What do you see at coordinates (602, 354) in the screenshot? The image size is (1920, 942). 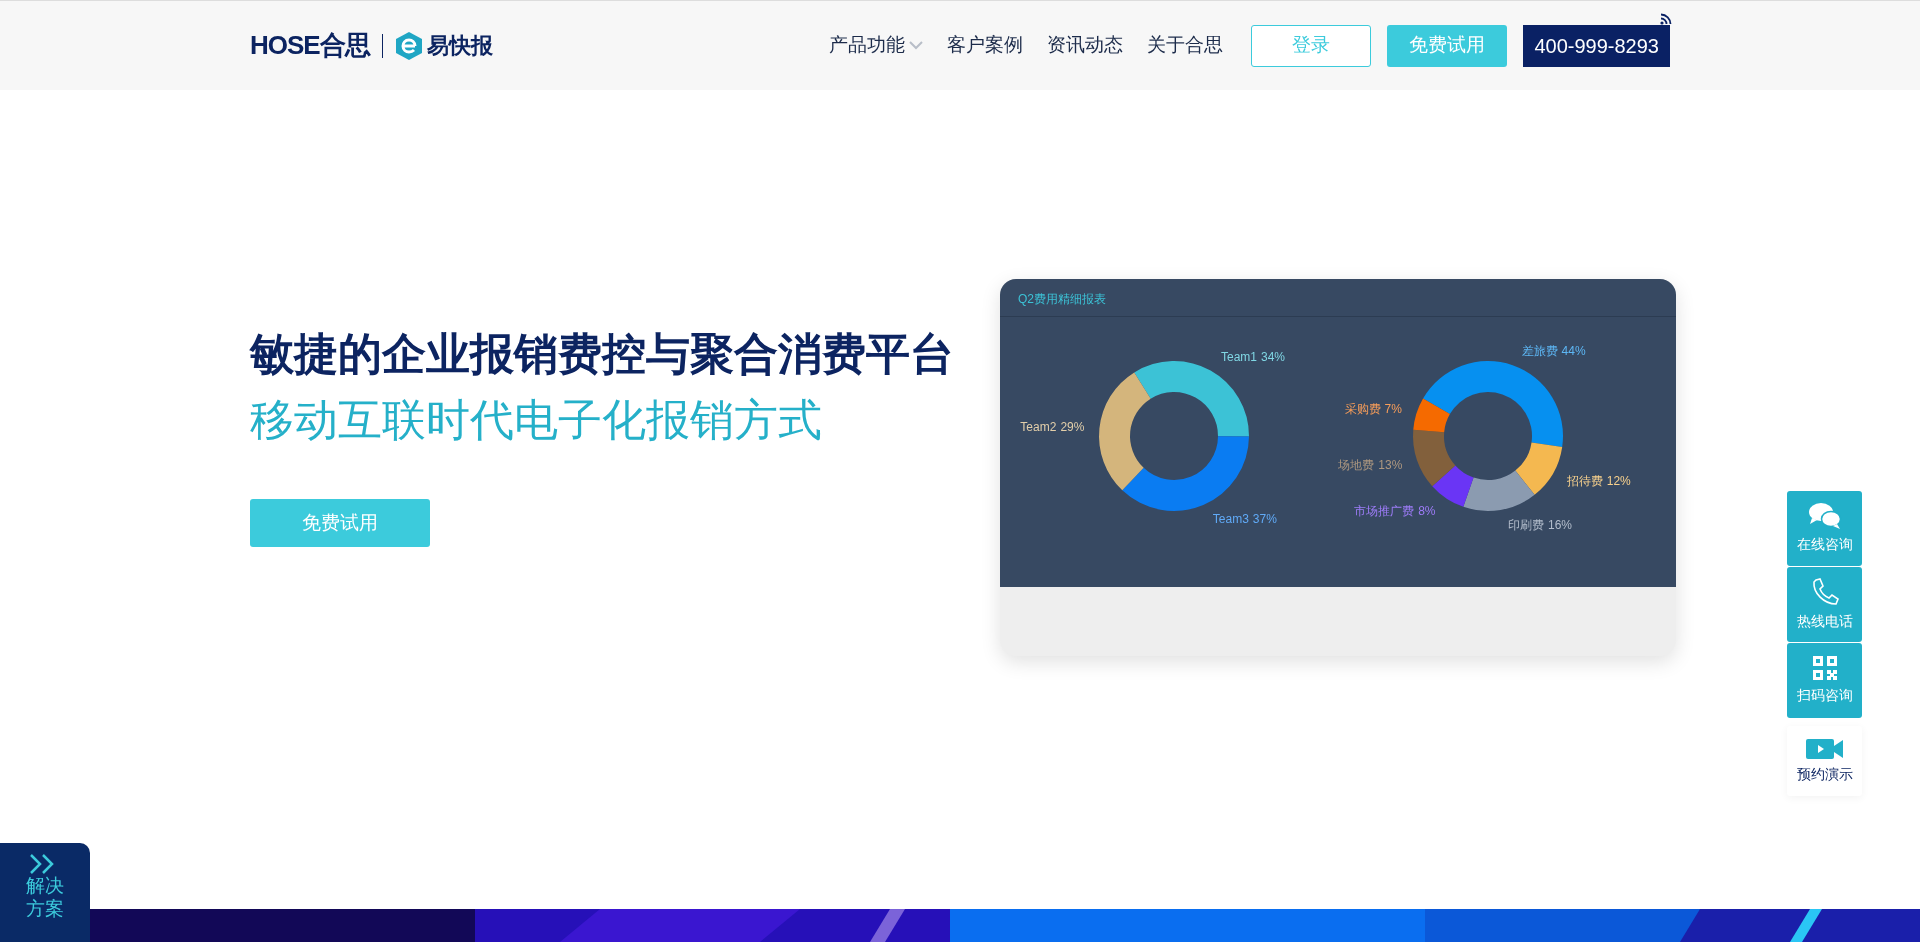 I see `hero-title: 敏捷的企业报销费控与聚合消费平台` at bounding box center [602, 354].